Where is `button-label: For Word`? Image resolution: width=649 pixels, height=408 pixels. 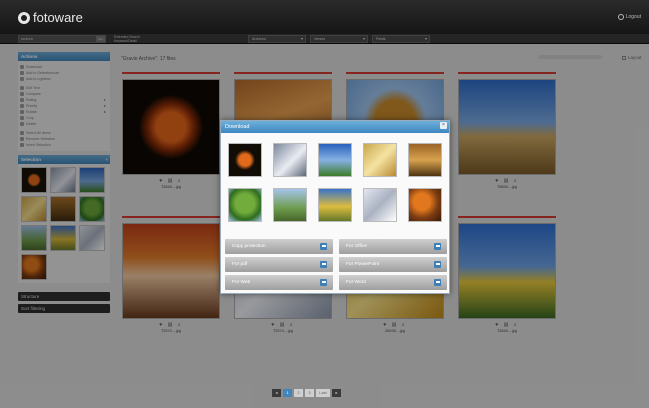 button-label: For Word is located at coordinates (356, 282).